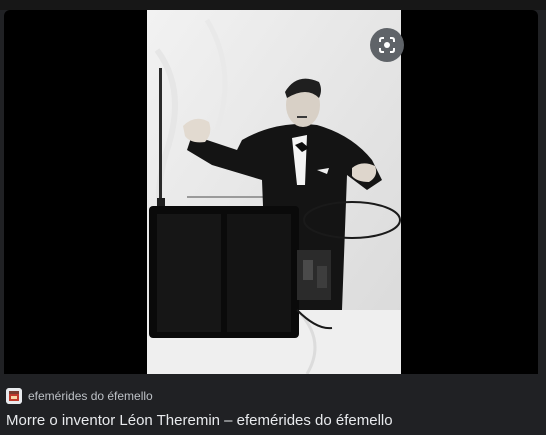  I want to click on lens-button, so click(387, 45).